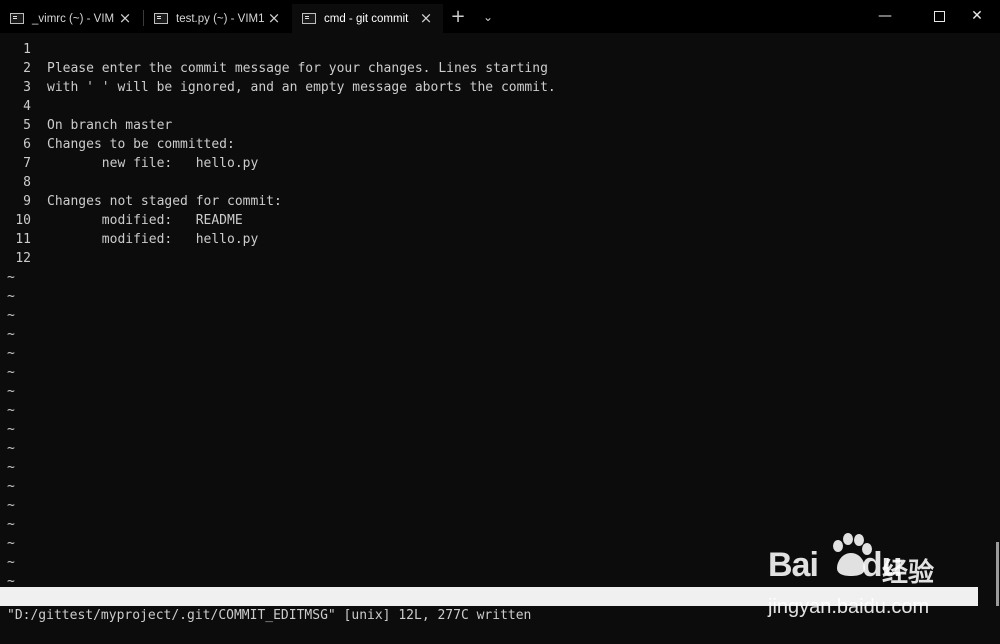 The height and width of the screenshot is (644, 1000). What do you see at coordinates (23, 239) in the screenshot?
I see `line-number: 11` at bounding box center [23, 239].